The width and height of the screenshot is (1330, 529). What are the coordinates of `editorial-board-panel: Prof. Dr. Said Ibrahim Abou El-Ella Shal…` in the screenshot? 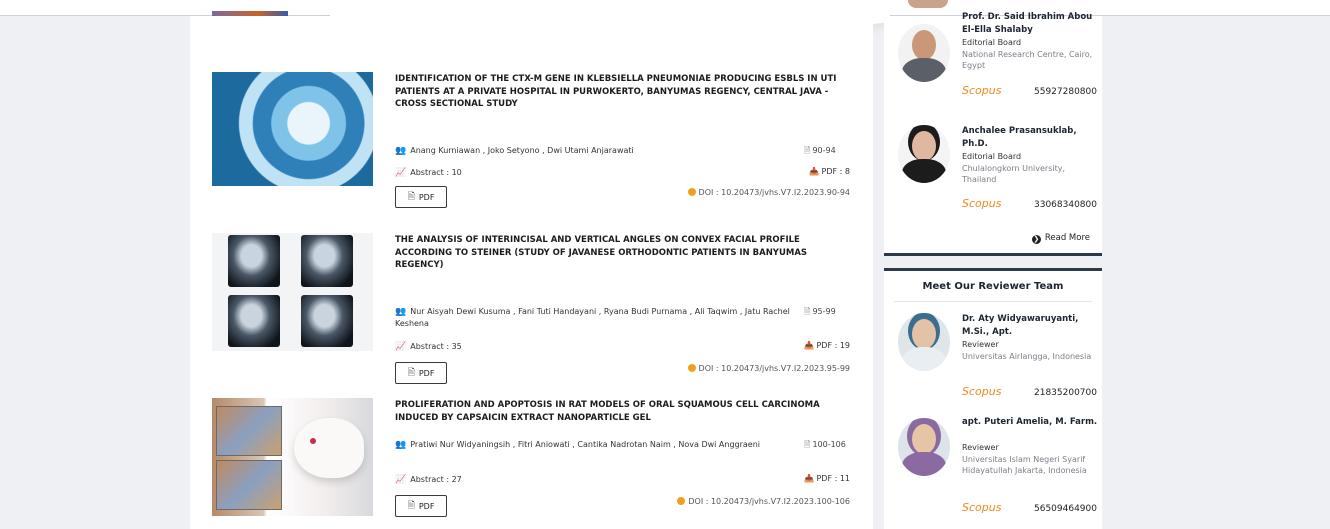 It's located at (993, 134).